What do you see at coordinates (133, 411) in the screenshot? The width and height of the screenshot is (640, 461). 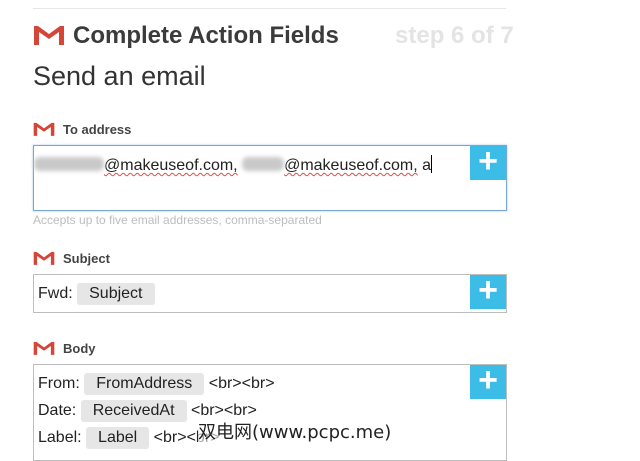 I see `received-at-token: ReceivedAt` at bounding box center [133, 411].